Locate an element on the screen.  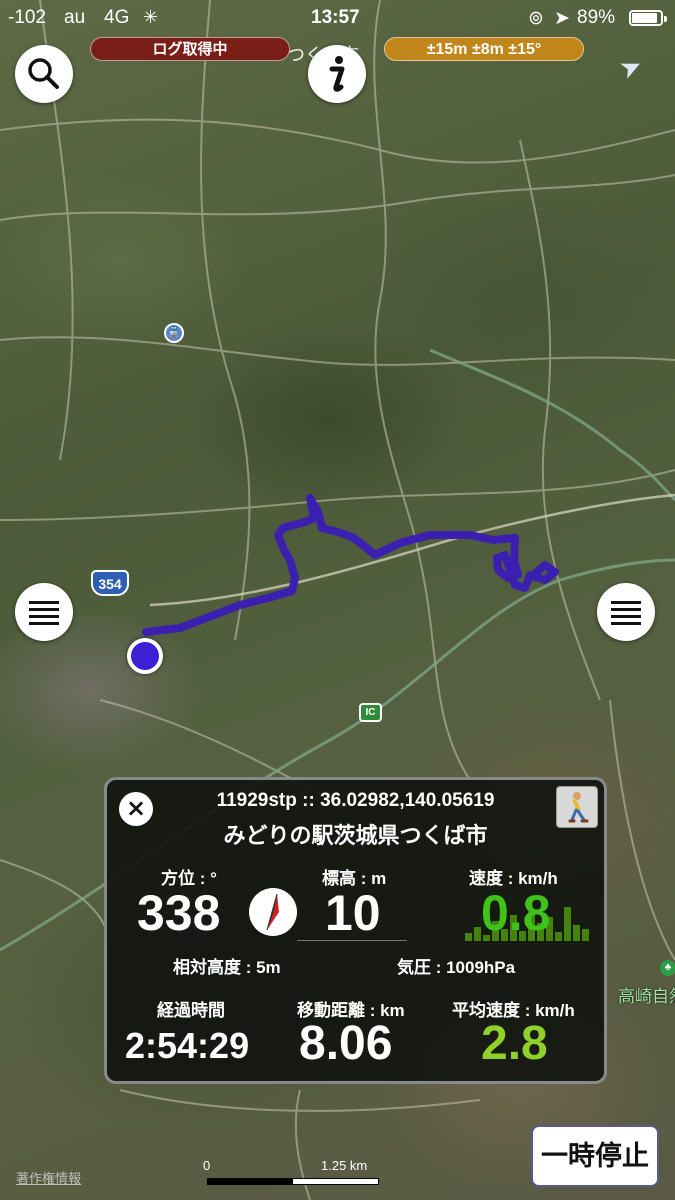
speed-value: 0.8 is located at coordinates (516, 913).